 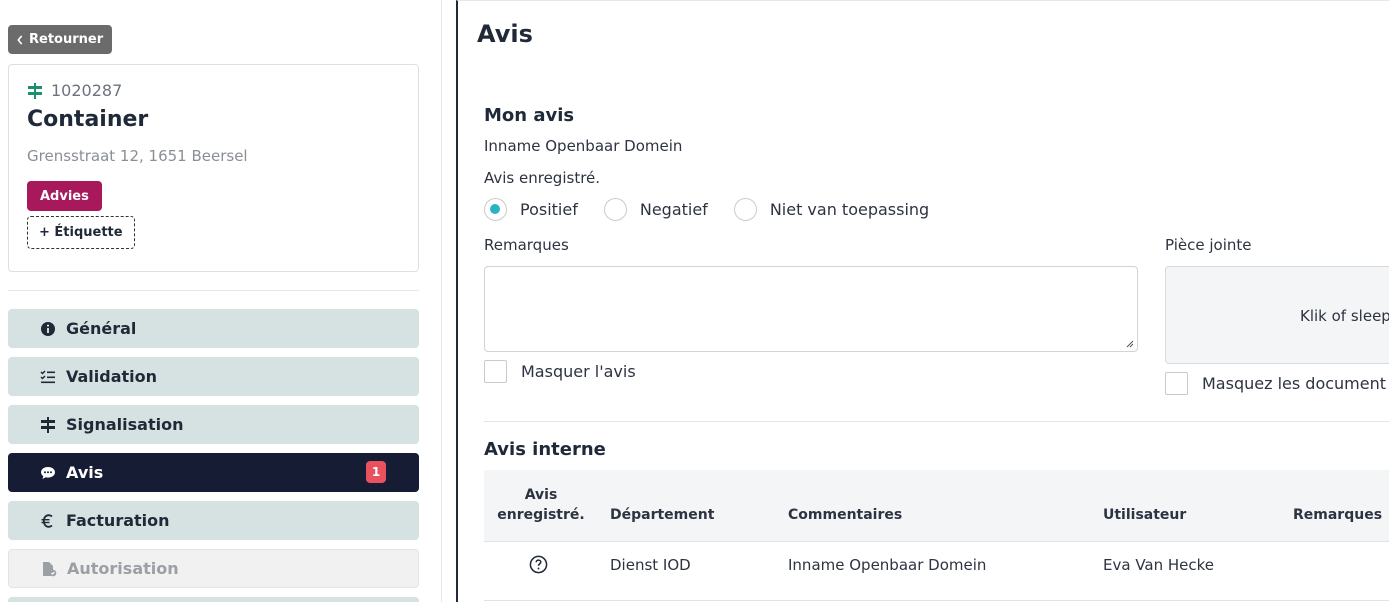 What do you see at coordinates (650, 565) in the screenshot?
I see `cell-department: Dienst IOD` at bounding box center [650, 565].